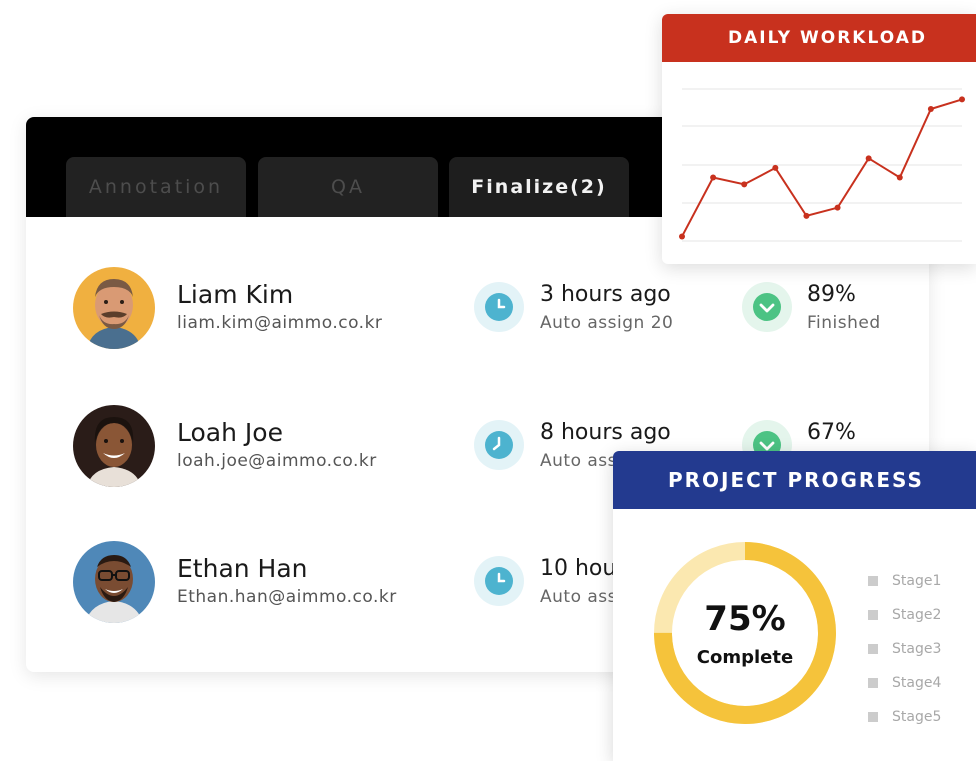 The height and width of the screenshot is (761, 976). I want to click on user-name: Loah Joe, so click(230, 432).